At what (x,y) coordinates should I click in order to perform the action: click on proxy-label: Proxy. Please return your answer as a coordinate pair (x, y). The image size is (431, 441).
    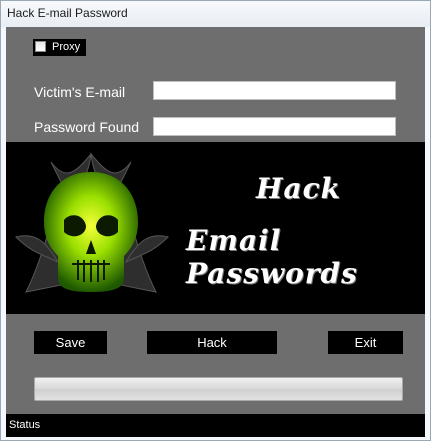
    Looking at the image, I should click on (66, 47).